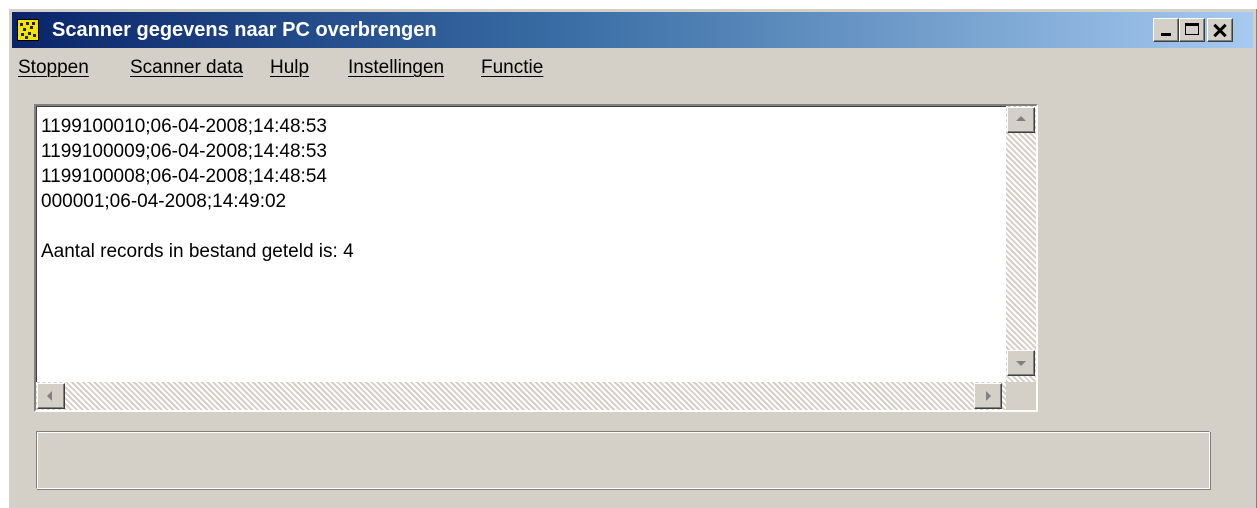  What do you see at coordinates (1021, 396) in the screenshot?
I see `scrollbar-corner` at bounding box center [1021, 396].